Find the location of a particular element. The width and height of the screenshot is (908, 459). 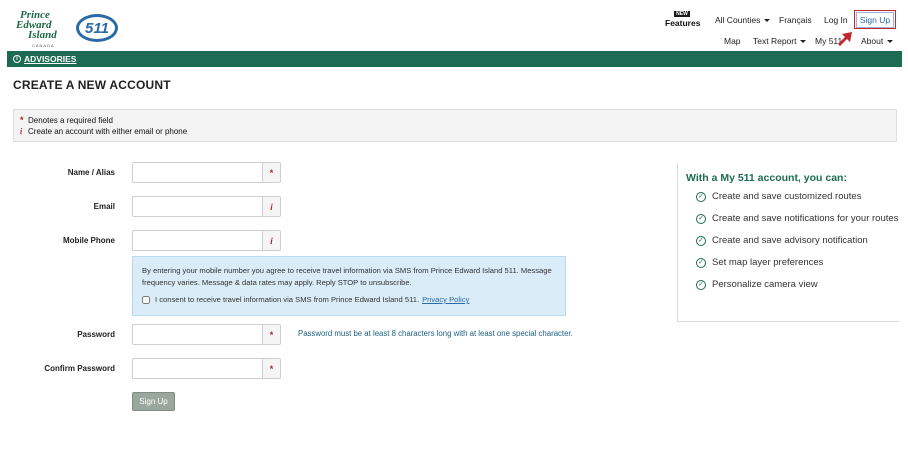

email-label: Email is located at coordinates (104, 206).